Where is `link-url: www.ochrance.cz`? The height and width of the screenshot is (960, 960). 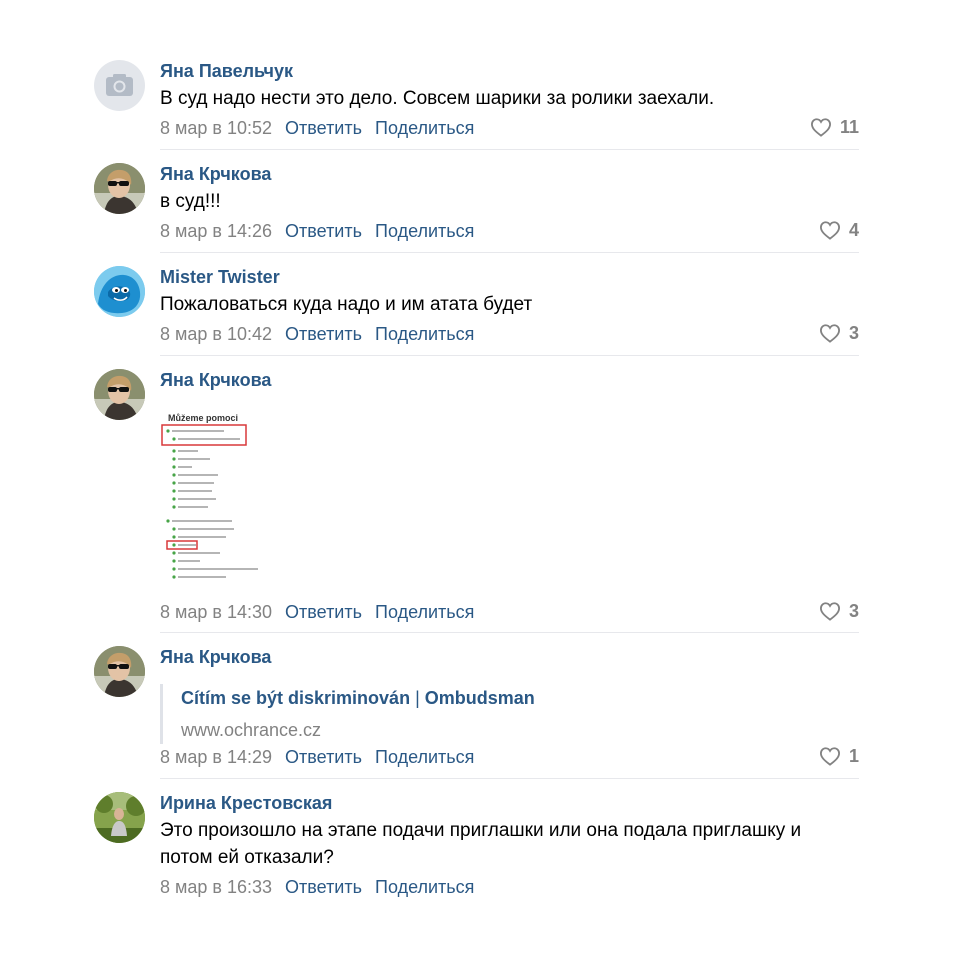 link-url: www.ochrance.cz is located at coordinates (251, 730).